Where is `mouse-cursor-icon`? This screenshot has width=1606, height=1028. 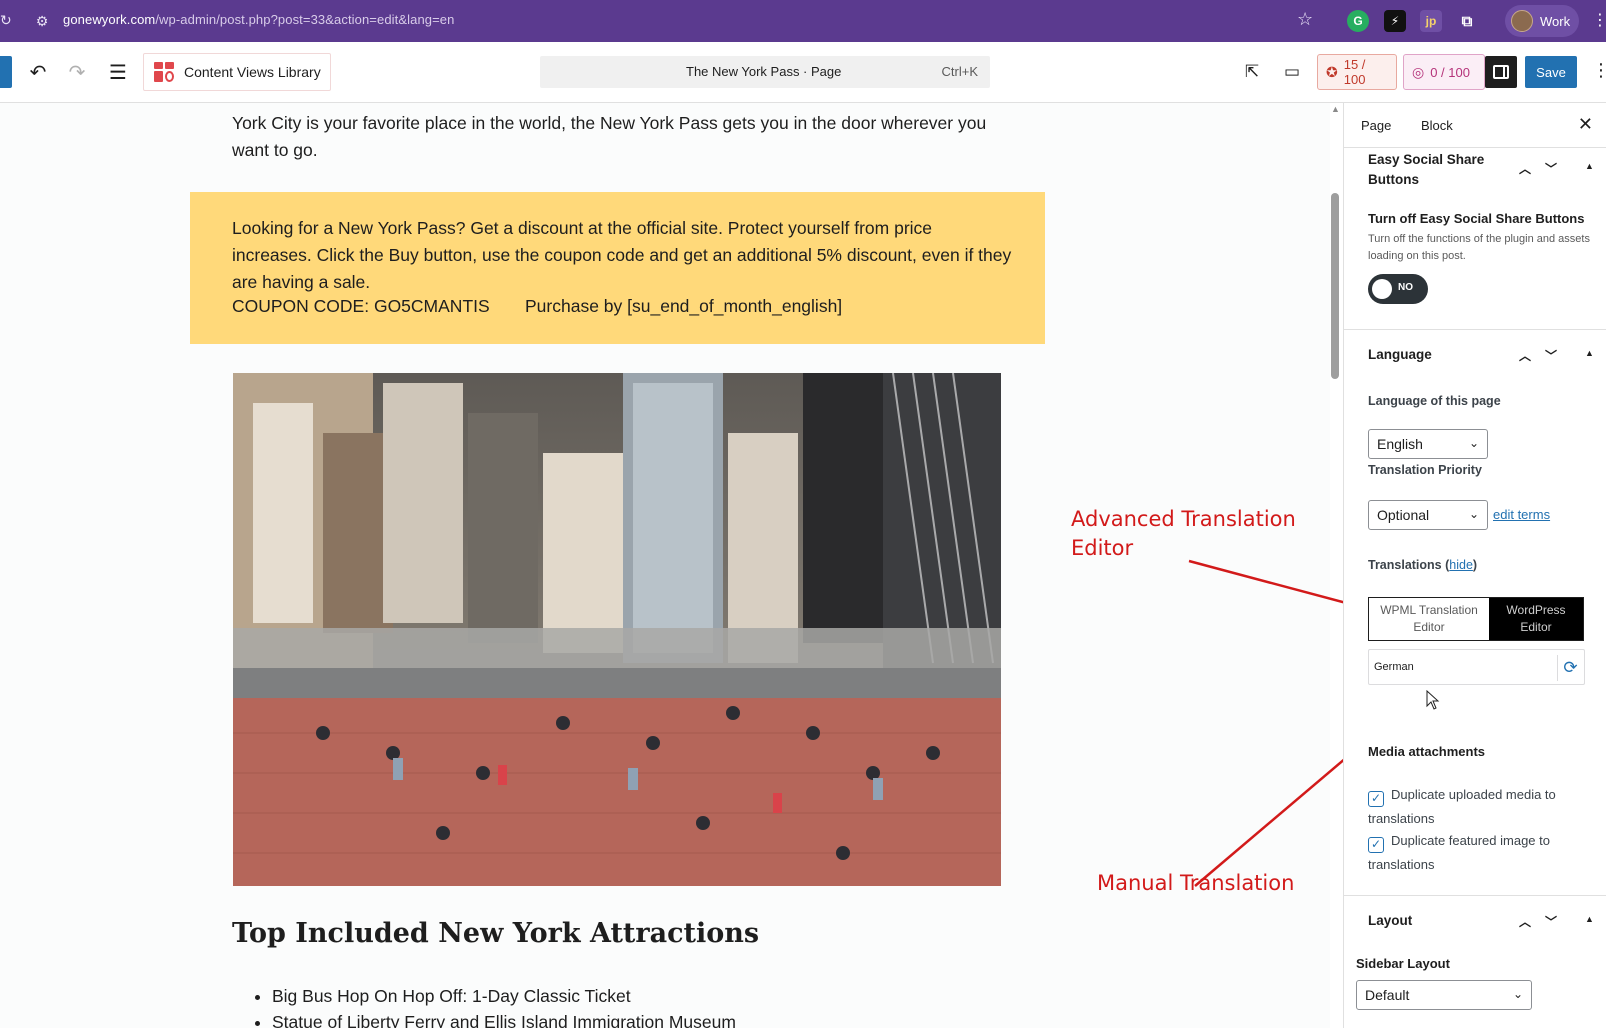 mouse-cursor-icon is located at coordinates (1433, 700).